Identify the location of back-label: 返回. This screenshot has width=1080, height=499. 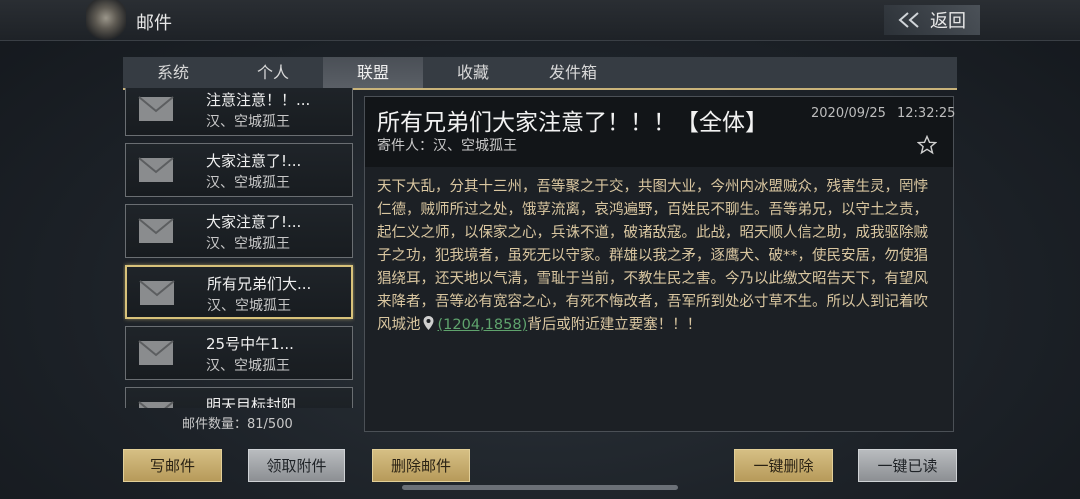
(948, 21).